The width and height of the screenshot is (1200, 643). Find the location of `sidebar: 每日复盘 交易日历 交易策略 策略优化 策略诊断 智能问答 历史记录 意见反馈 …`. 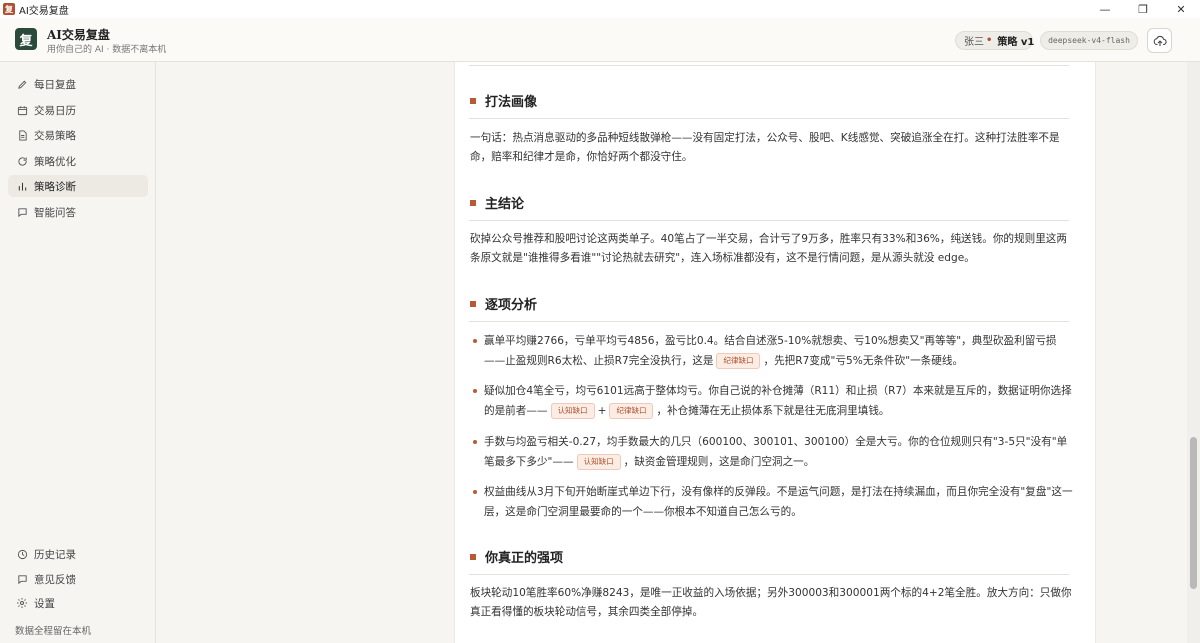

sidebar: 每日复盘 交易日历 交易策略 策略优化 策略诊断 智能问答 历史记录 意见反馈 … is located at coordinates (78, 352).